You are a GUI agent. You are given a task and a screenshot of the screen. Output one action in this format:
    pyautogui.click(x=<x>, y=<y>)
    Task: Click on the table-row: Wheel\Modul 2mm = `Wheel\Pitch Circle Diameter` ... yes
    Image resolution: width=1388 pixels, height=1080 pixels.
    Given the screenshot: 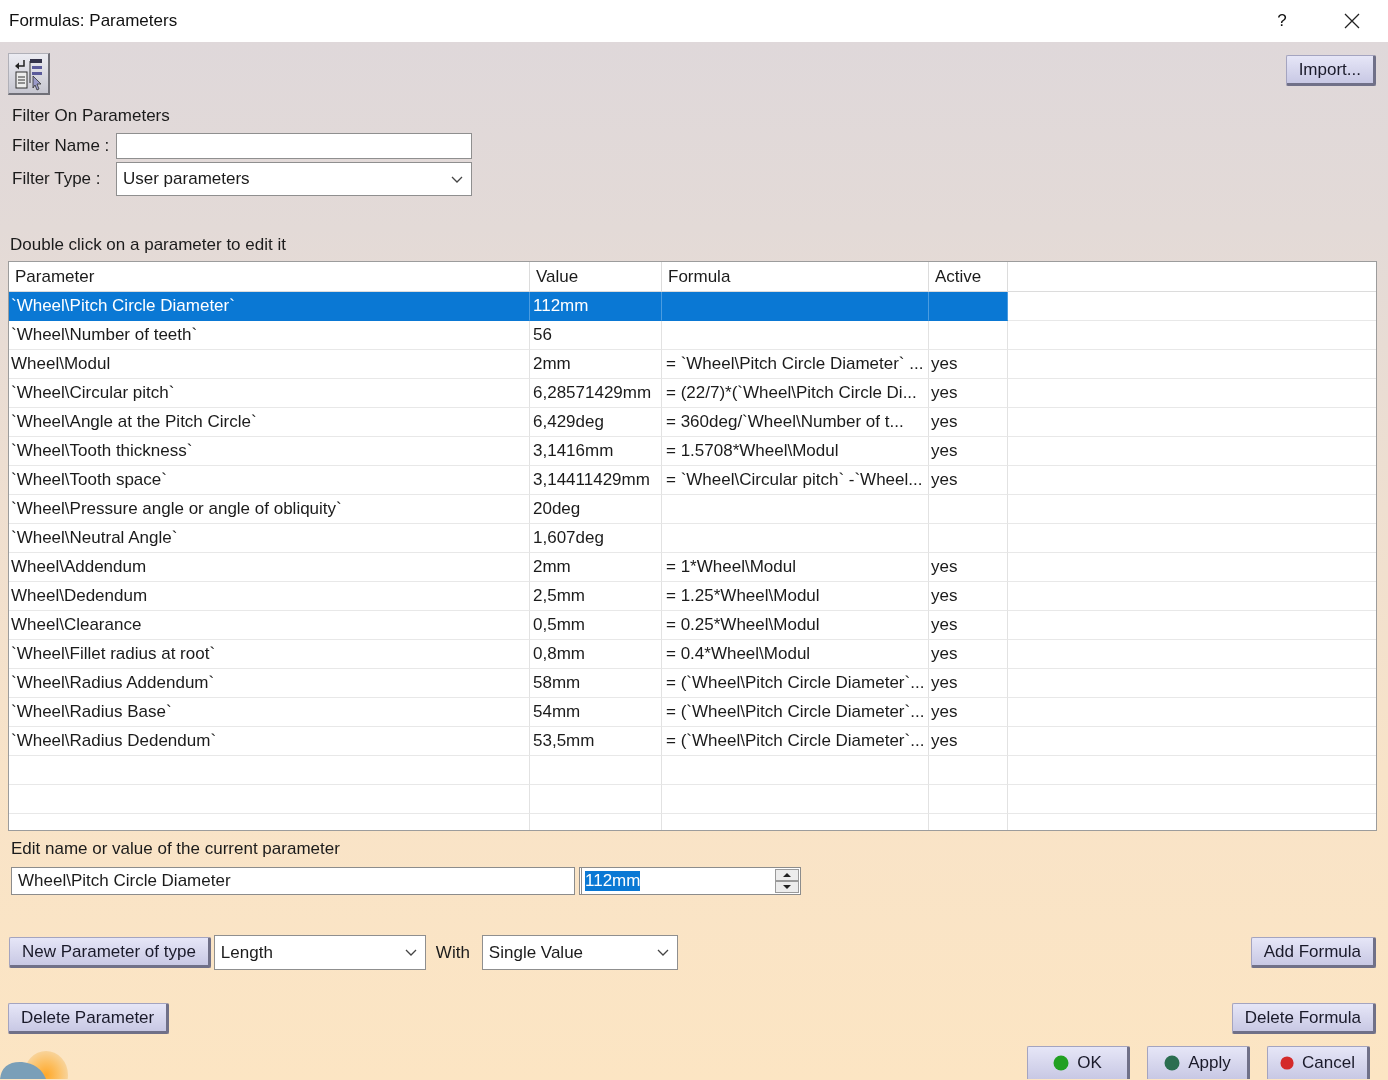 What is the action you would take?
    pyautogui.click(x=508, y=364)
    